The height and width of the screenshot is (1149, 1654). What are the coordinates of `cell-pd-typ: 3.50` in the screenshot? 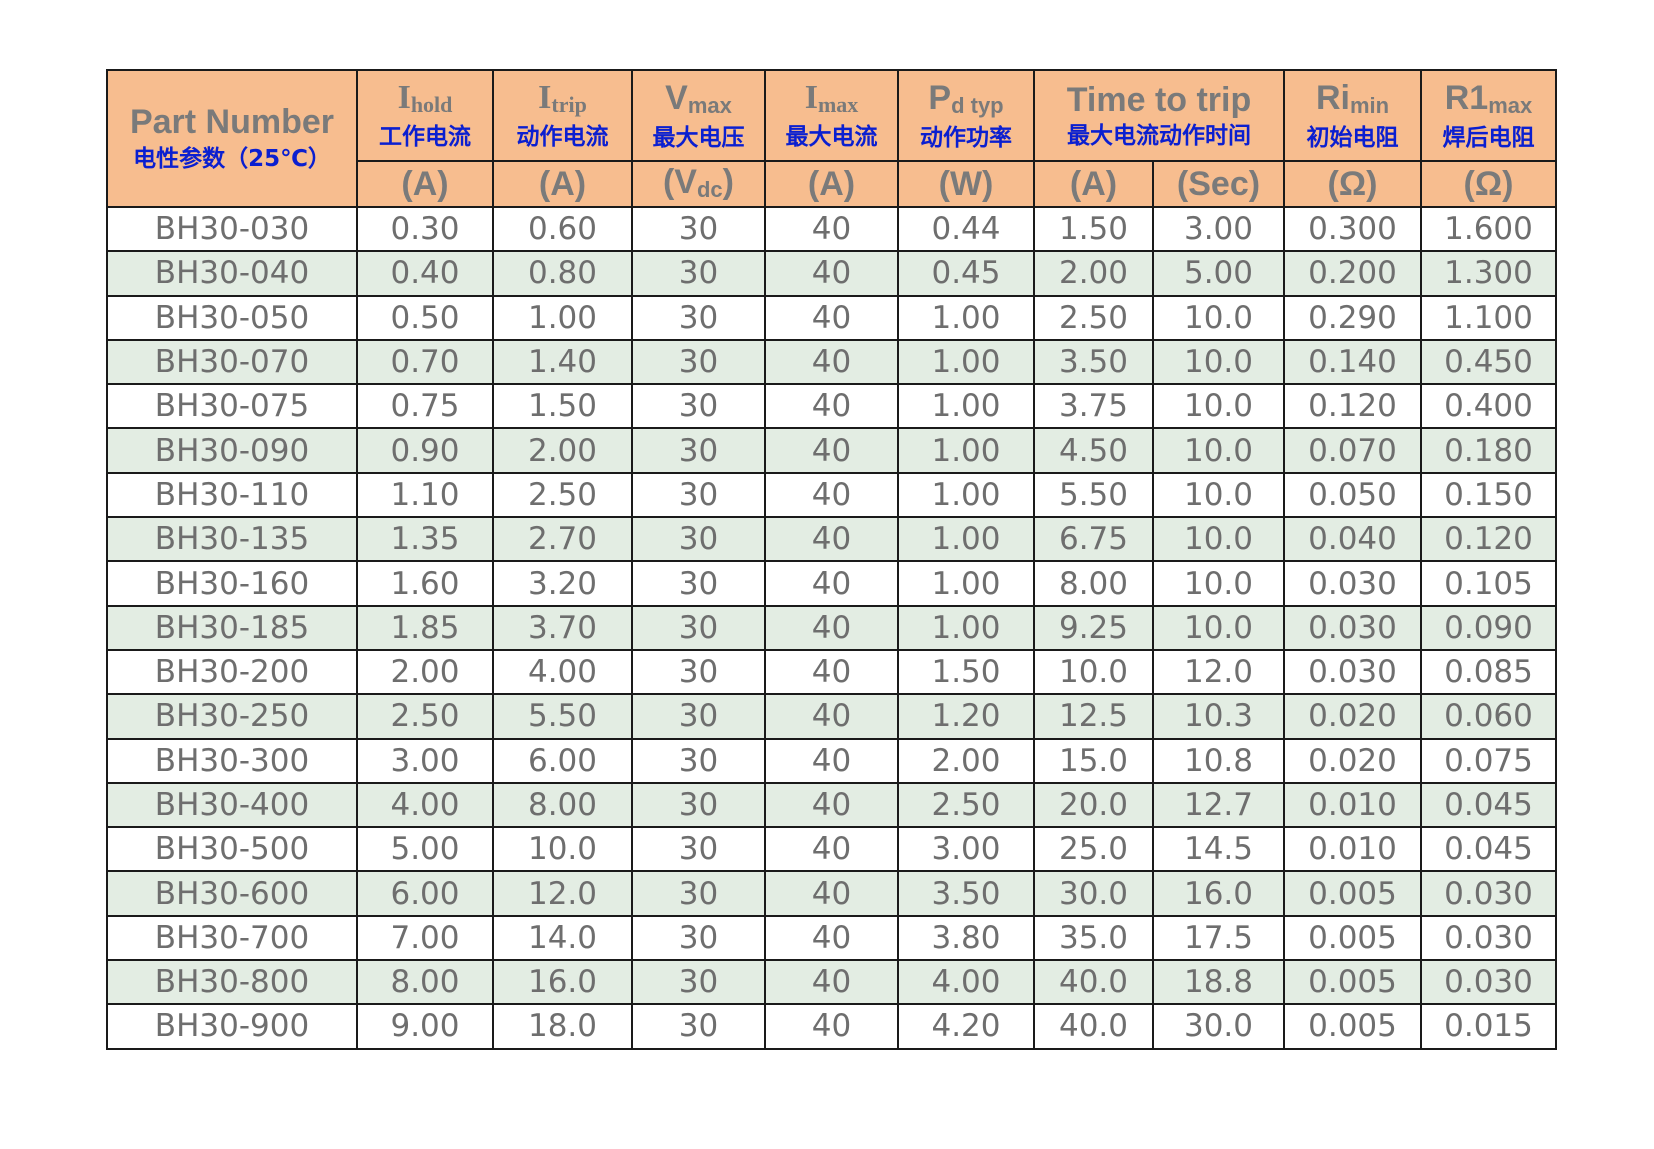 It's located at (966, 893).